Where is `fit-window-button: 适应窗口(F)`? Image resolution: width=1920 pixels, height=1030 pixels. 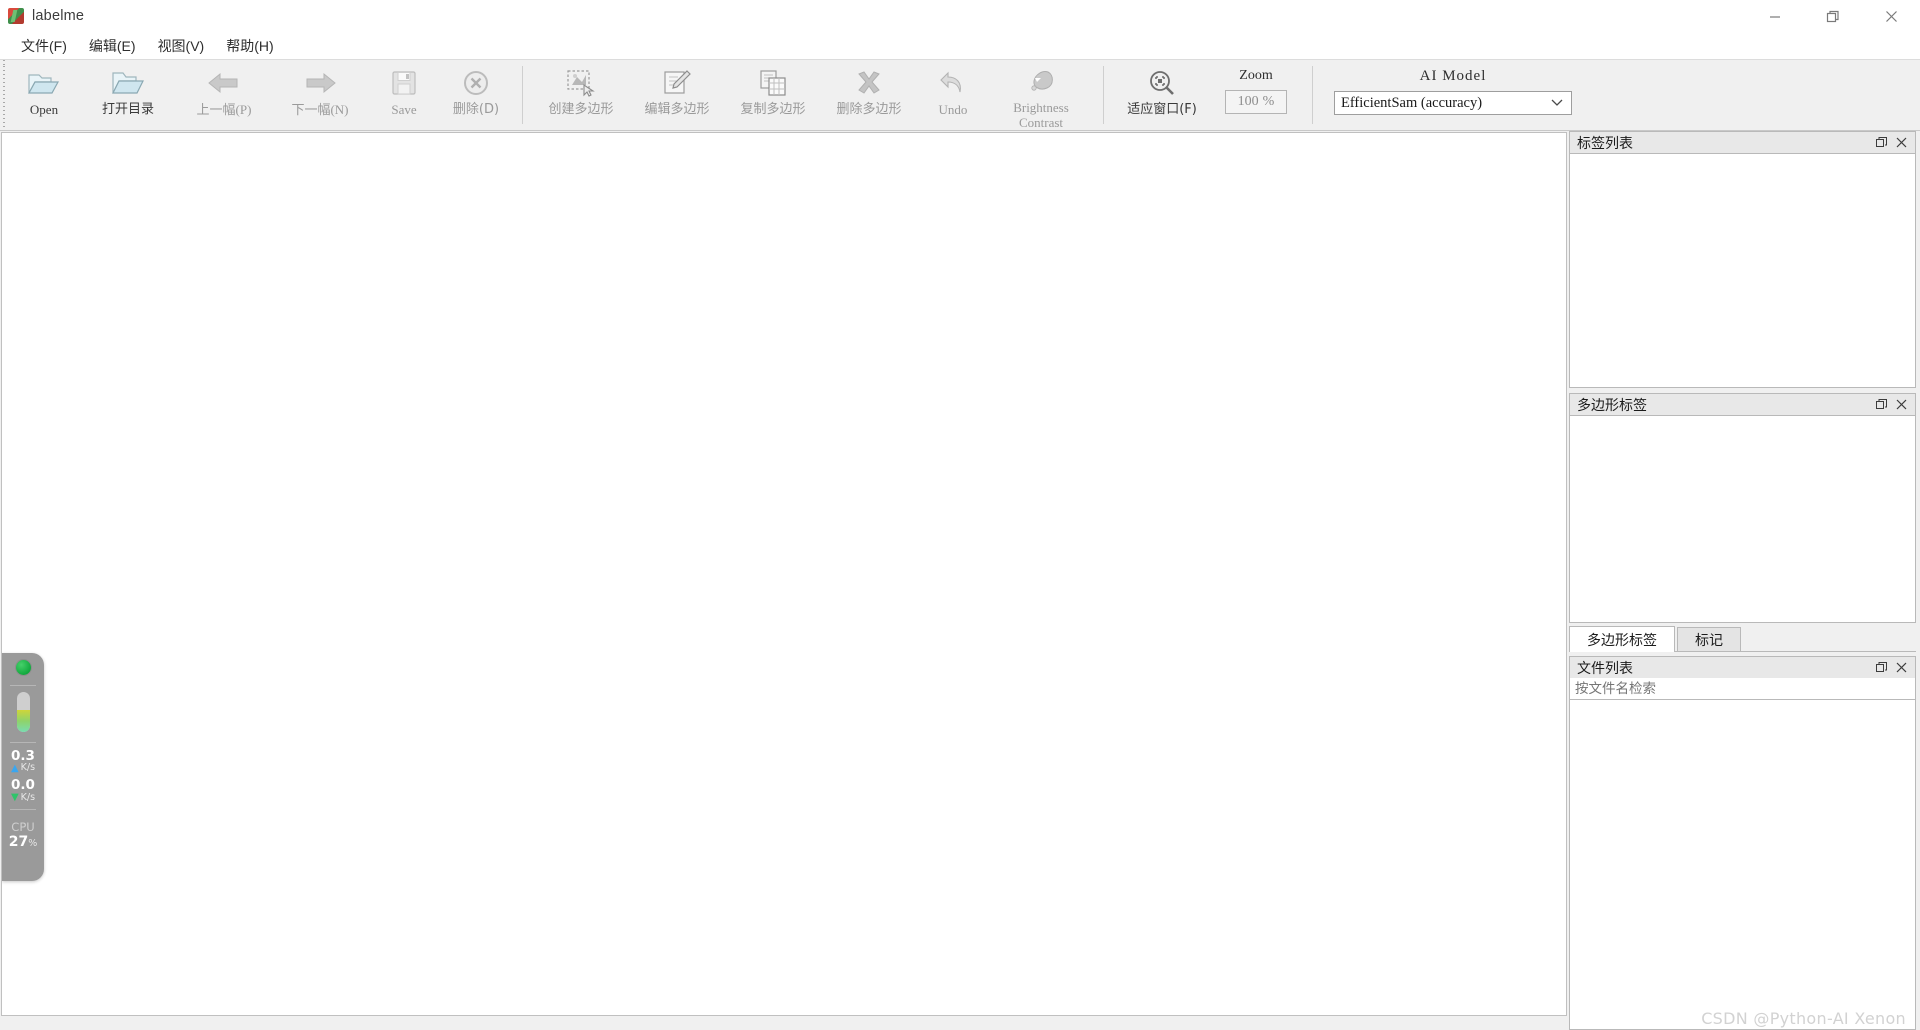
fit-window-button: 适应窗口(F) is located at coordinates (1162, 95).